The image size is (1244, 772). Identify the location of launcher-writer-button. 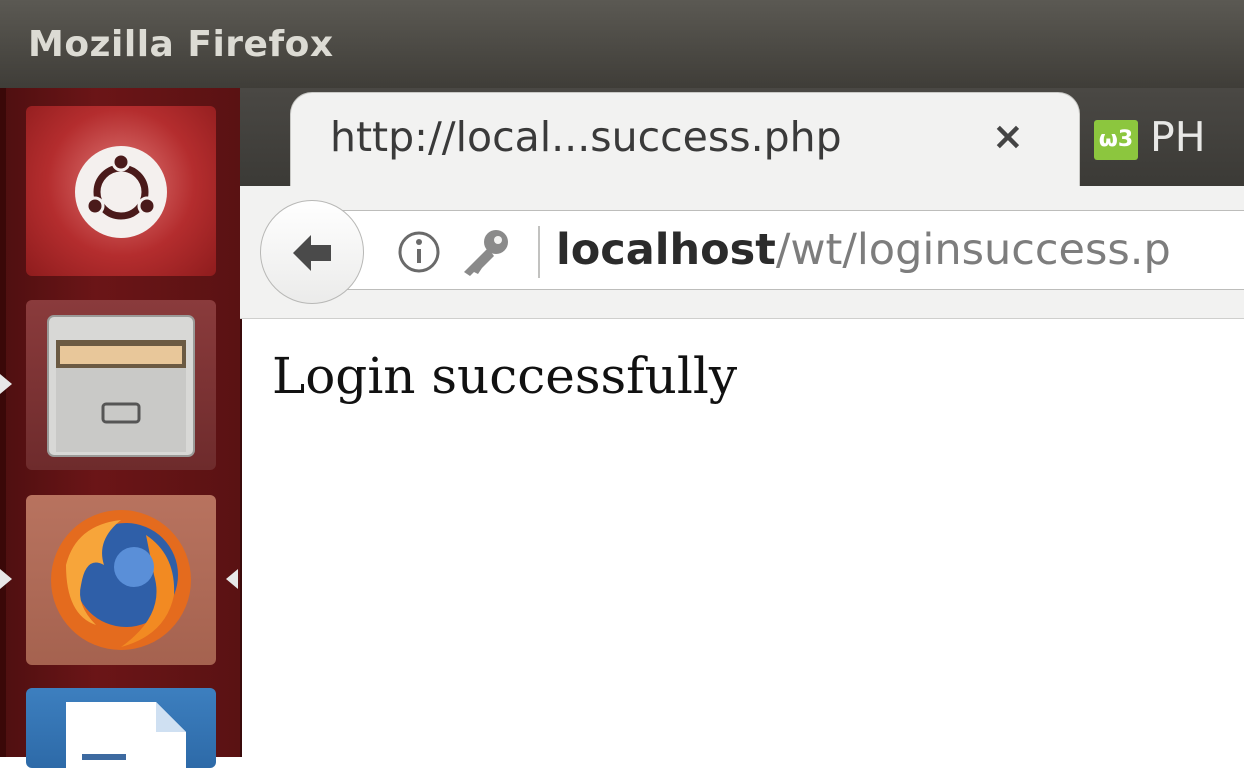
(121, 728).